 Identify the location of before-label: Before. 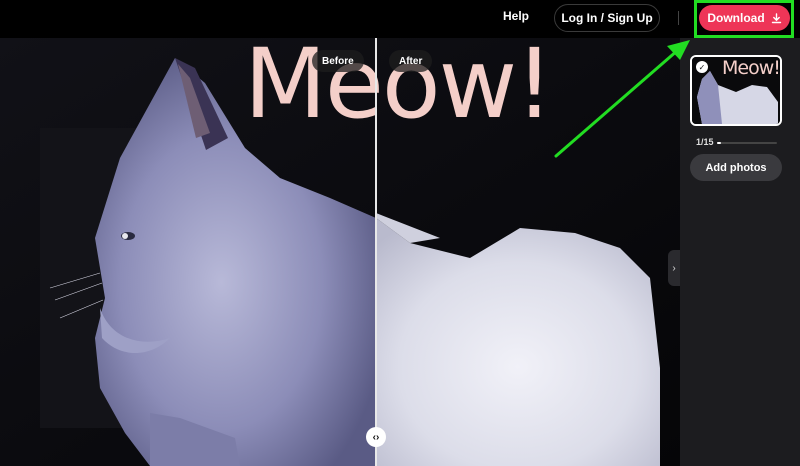
(338, 61).